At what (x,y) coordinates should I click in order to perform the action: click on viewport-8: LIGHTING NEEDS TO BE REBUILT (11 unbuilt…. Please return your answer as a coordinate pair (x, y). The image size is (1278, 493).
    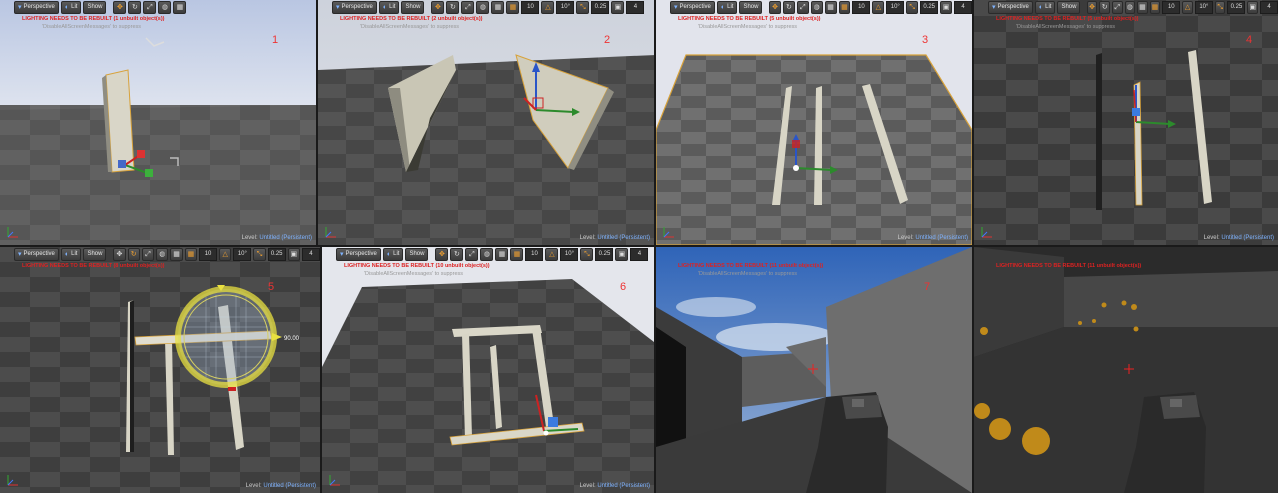
    Looking at the image, I should click on (1126, 370).